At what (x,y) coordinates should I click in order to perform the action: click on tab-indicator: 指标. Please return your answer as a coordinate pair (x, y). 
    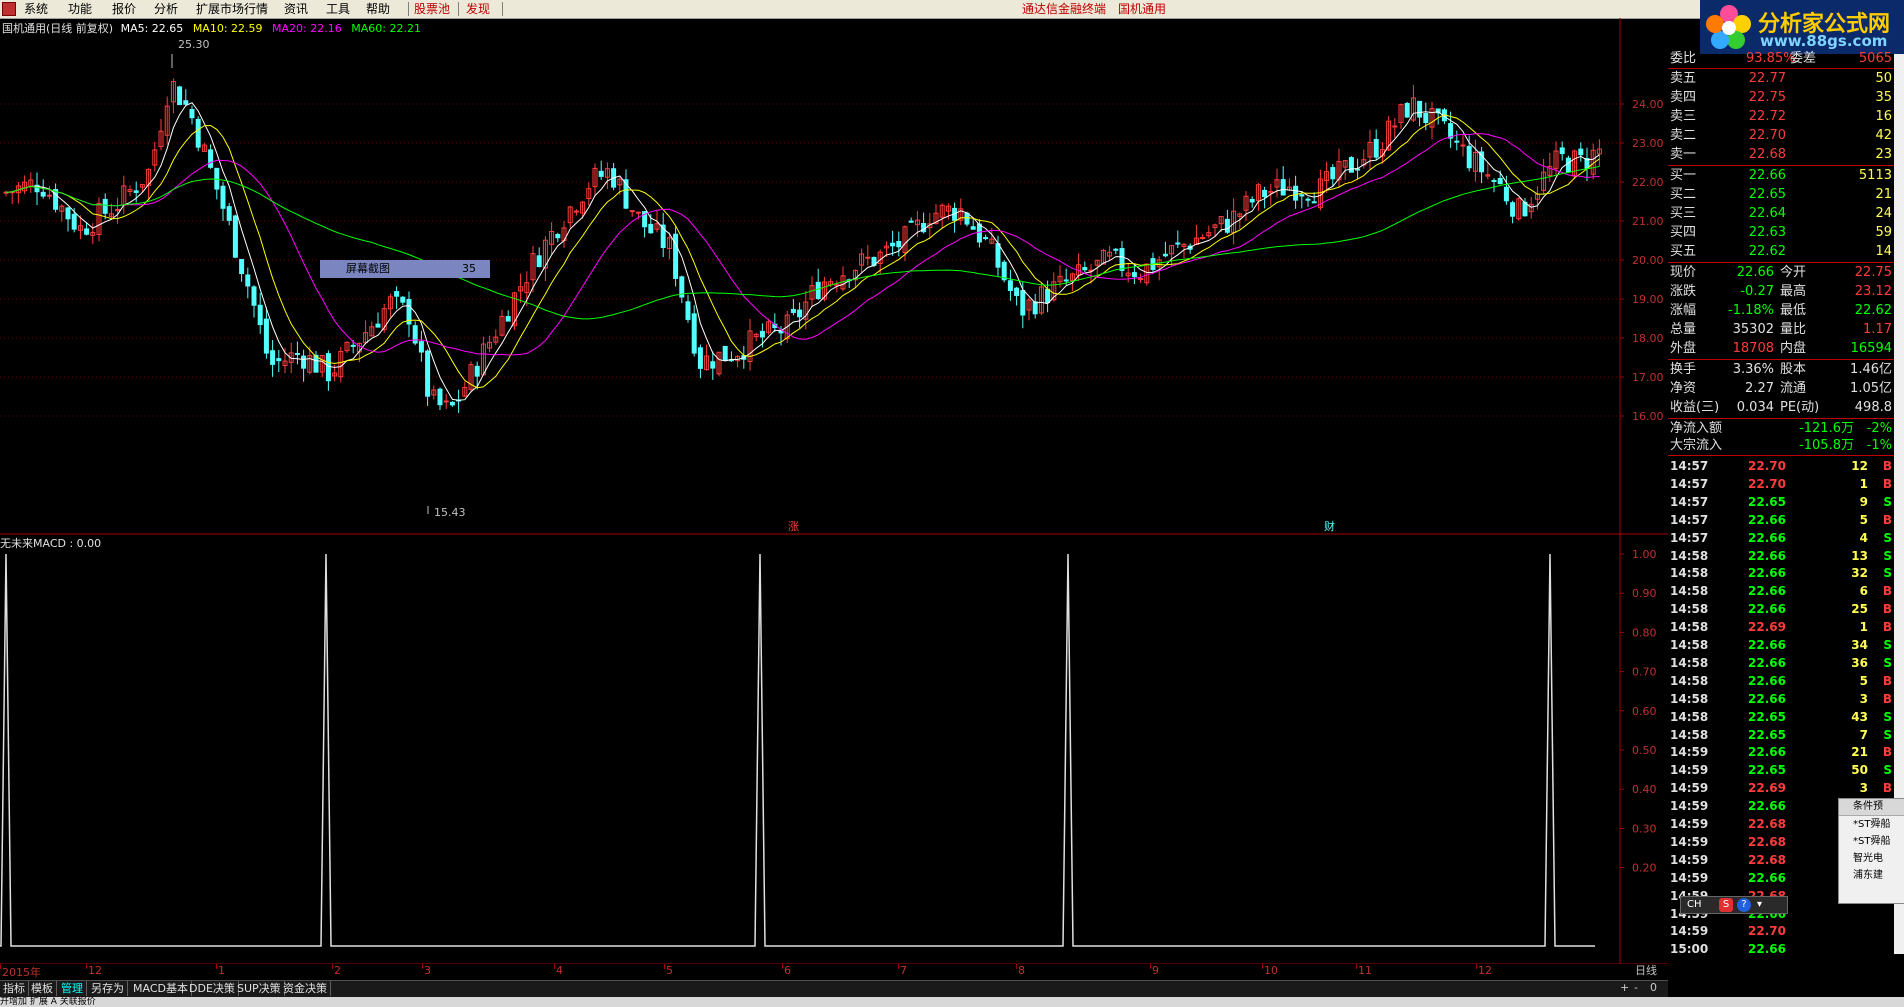
    Looking at the image, I should click on (14, 988).